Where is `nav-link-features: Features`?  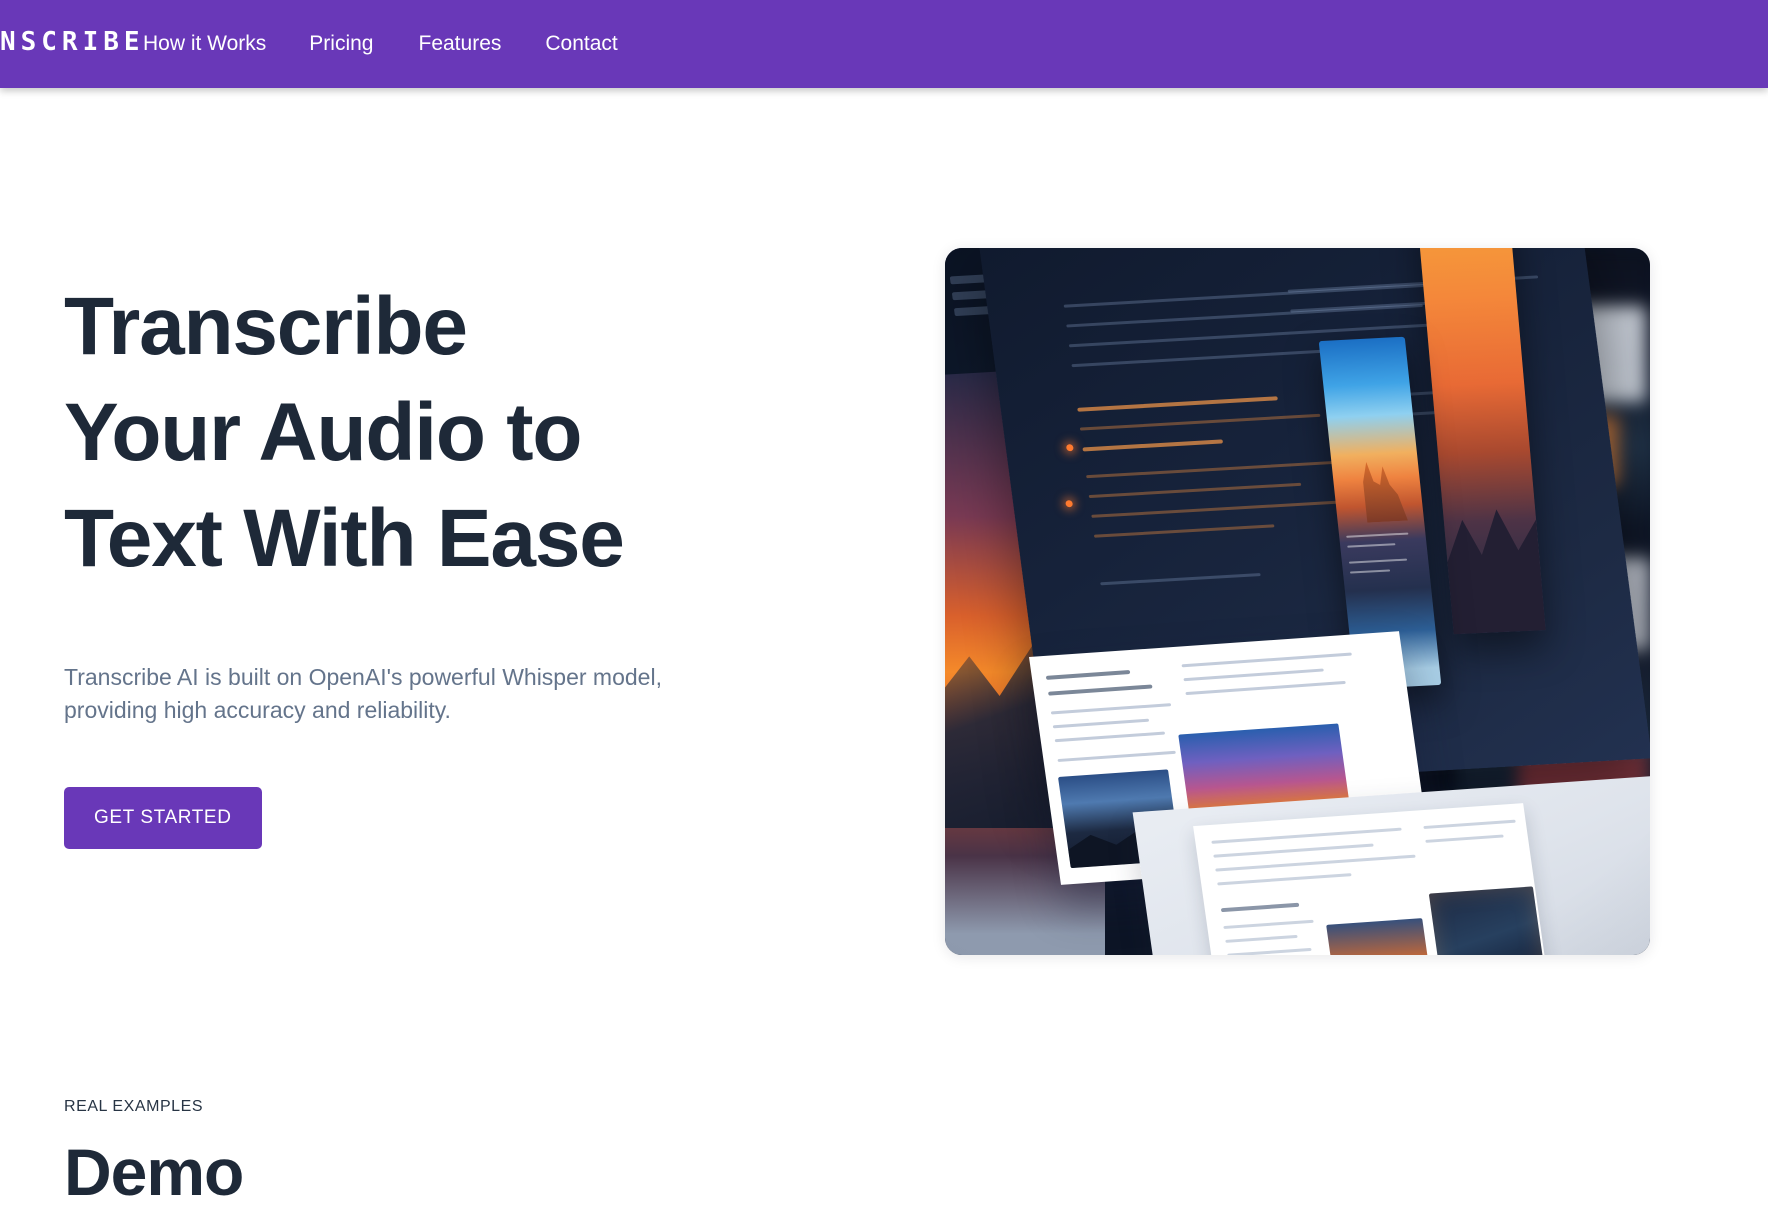 nav-link-features: Features is located at coordinates (460, 44).